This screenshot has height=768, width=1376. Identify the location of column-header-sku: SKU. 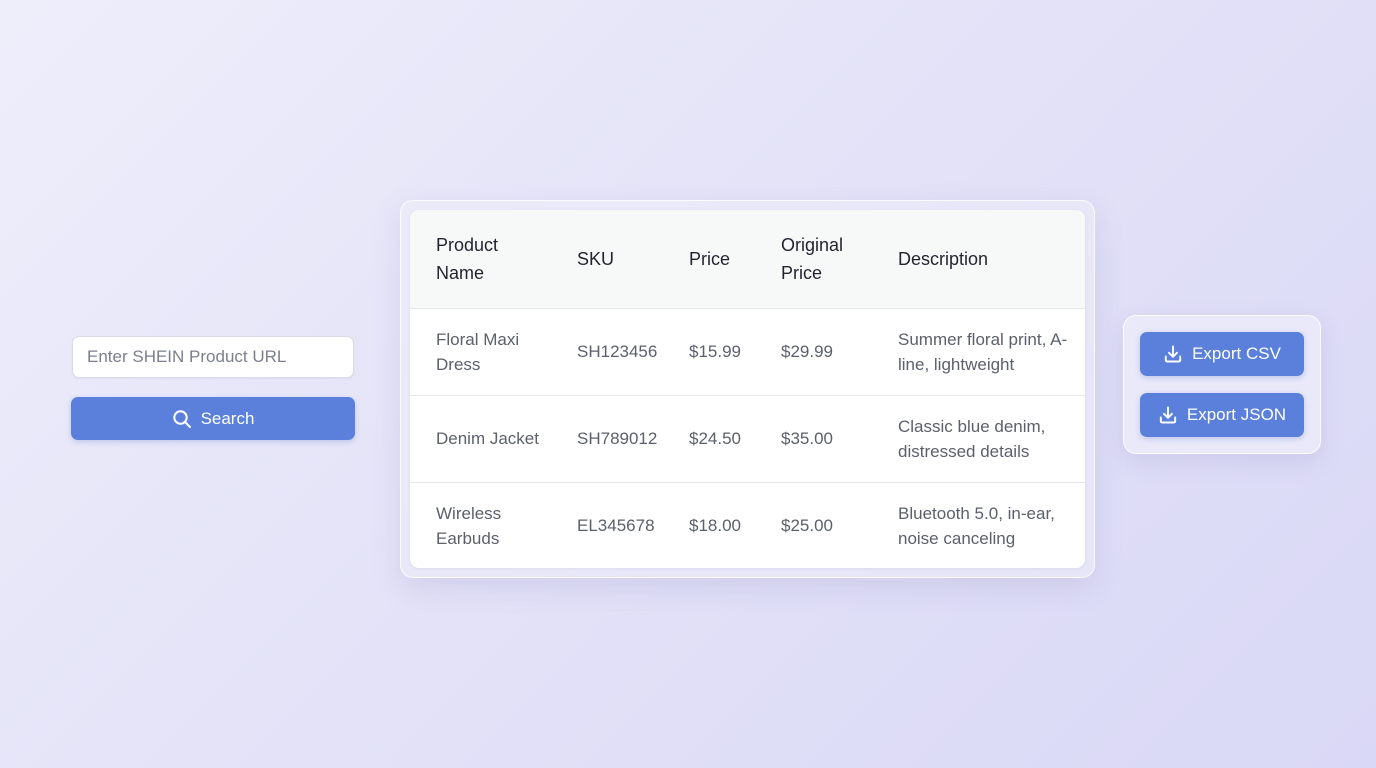
(608, 259).